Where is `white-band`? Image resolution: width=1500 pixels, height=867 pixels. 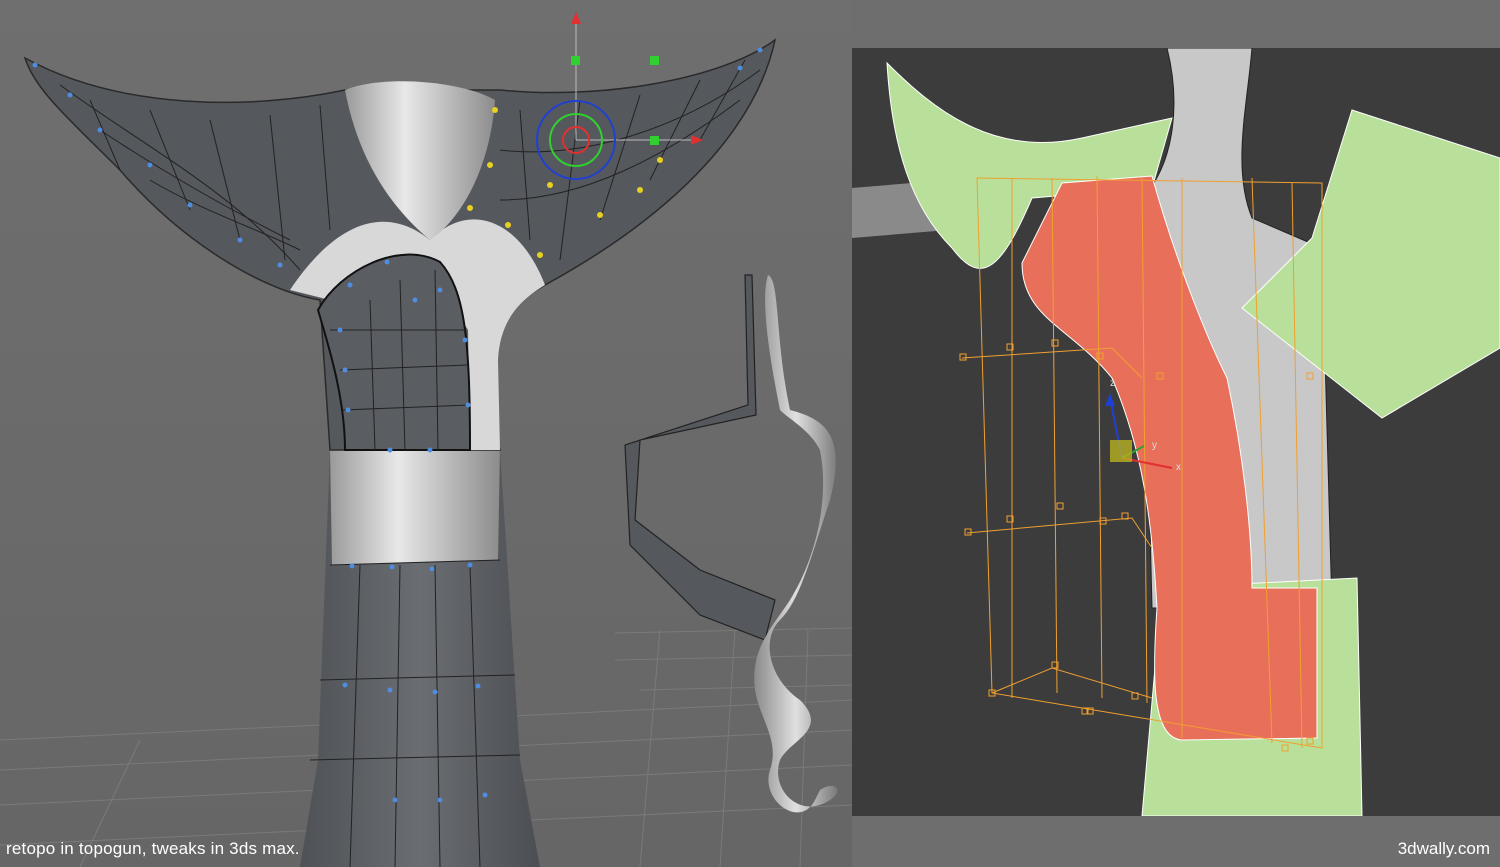 white-band is located at coordinates (415, 506).